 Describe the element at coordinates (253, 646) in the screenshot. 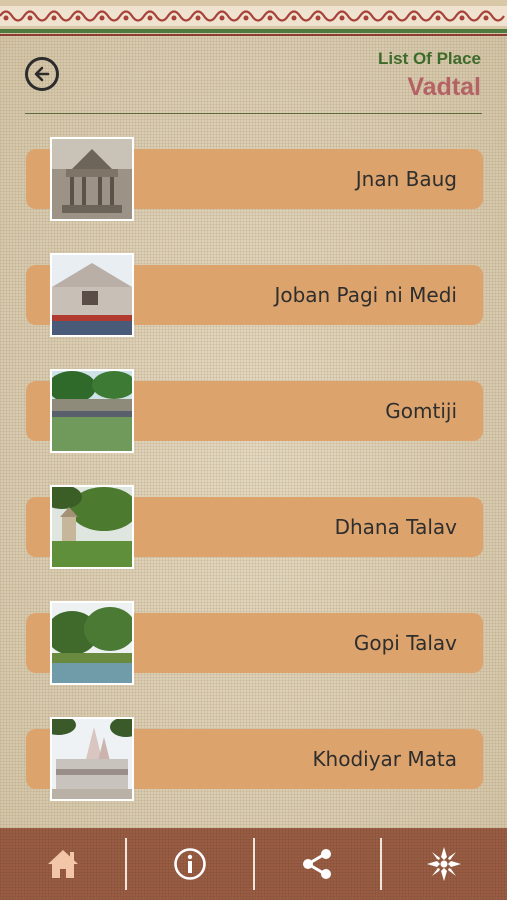

I see `place-item-gopi-talav: Gopi Talav` at that location.